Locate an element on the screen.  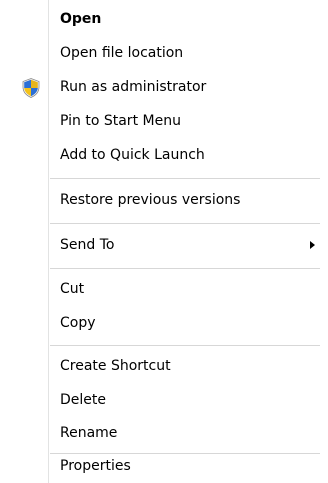
menu-item-delete: Delete is located at coordinates (164, 400).